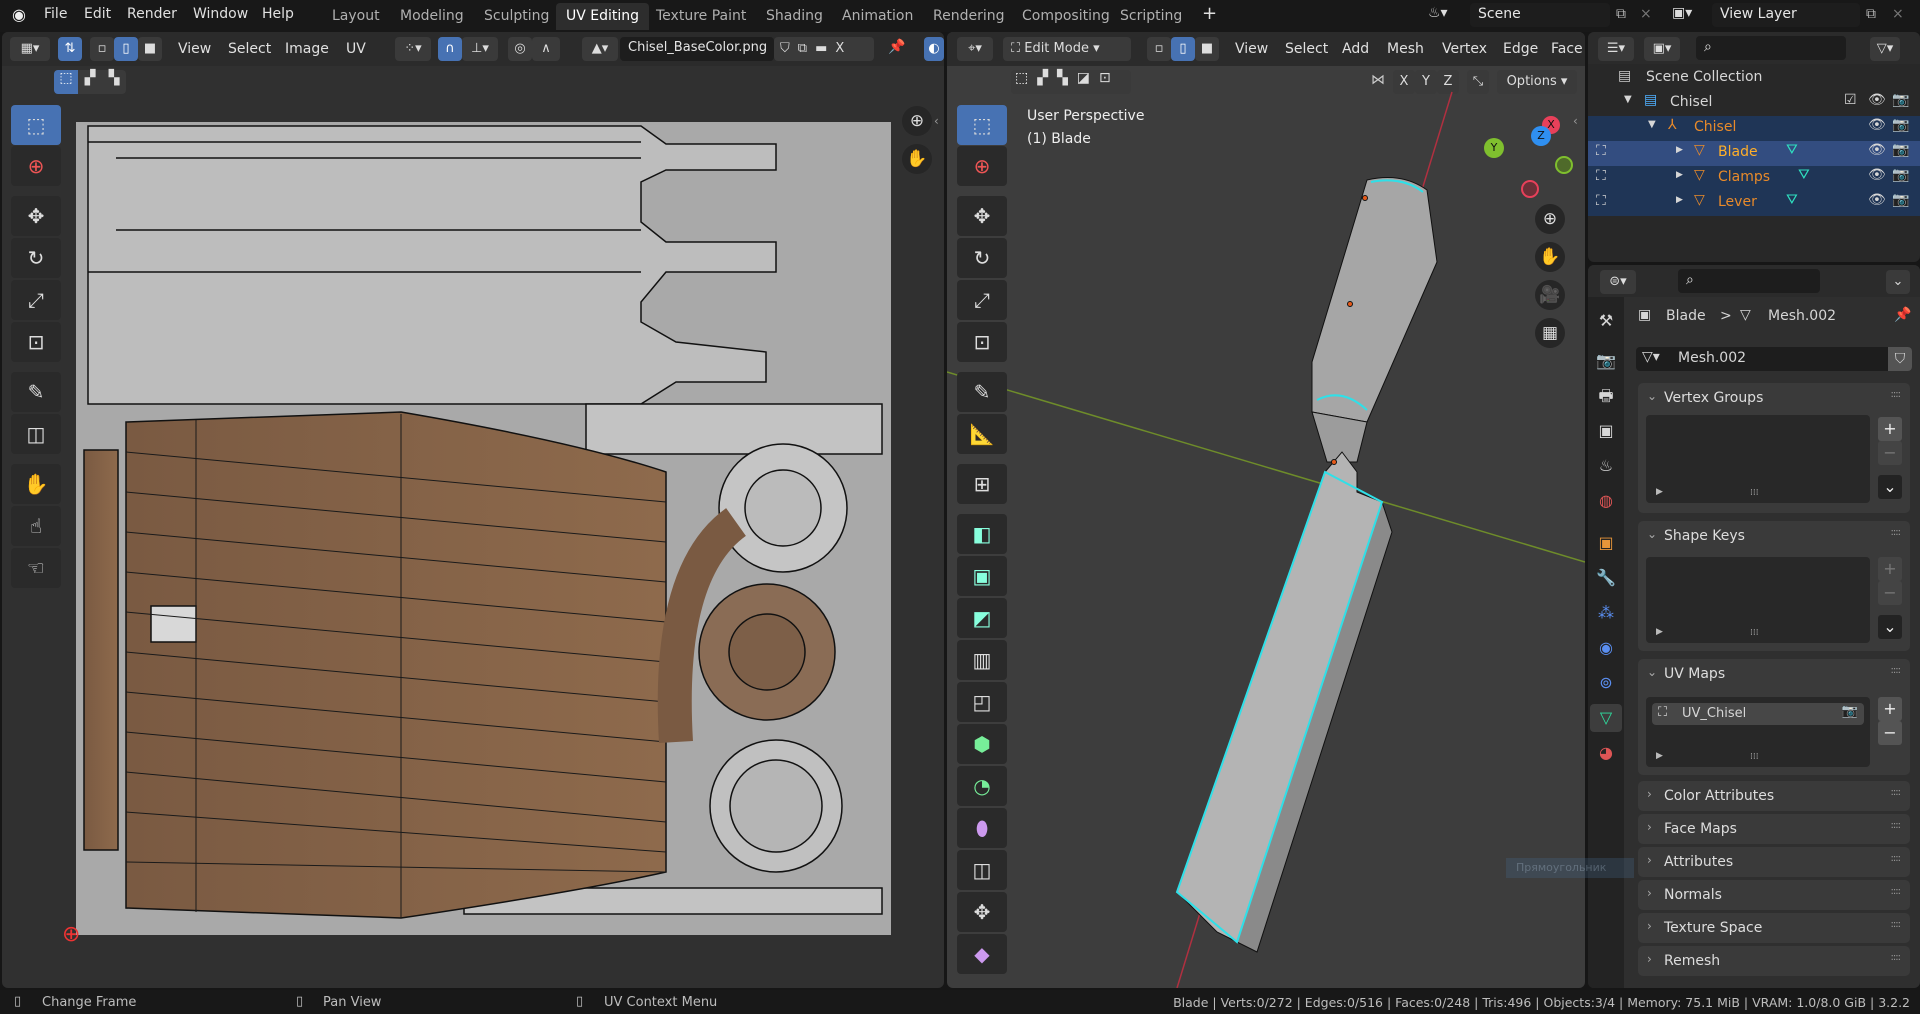  Describe the element at coordinates (1550, 257) in the screenshot. I see `pan-icon: ✋` at that location.